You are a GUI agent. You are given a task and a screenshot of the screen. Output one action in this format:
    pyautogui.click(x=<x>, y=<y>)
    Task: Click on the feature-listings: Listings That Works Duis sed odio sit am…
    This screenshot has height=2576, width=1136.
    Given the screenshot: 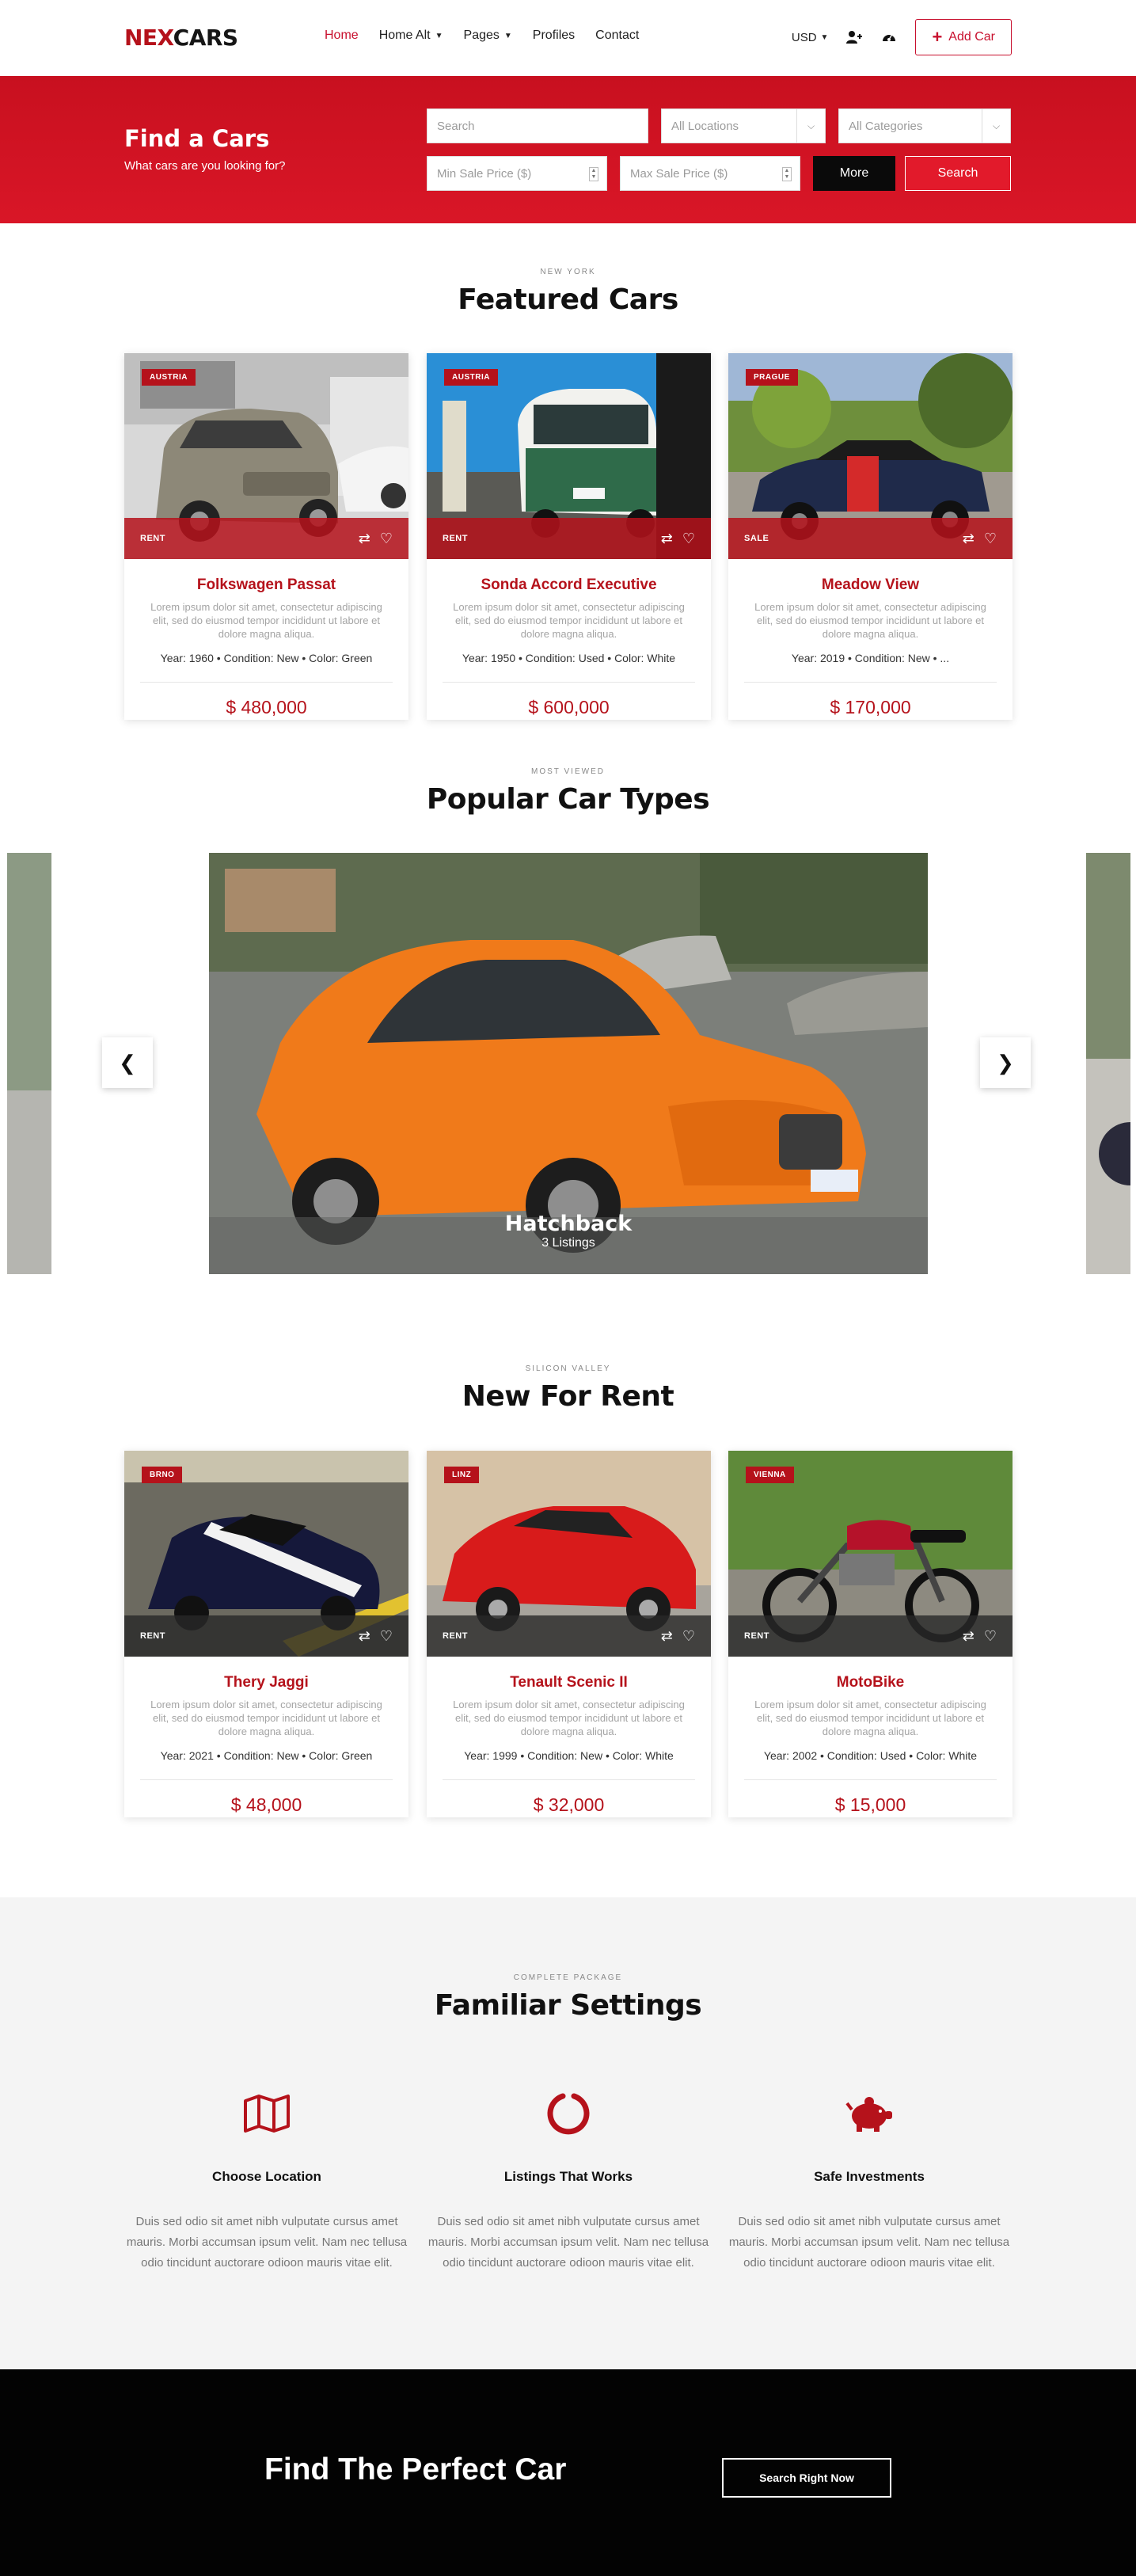 What is the action you would take?
    pyautogui.click(x=568, y=2181)
    